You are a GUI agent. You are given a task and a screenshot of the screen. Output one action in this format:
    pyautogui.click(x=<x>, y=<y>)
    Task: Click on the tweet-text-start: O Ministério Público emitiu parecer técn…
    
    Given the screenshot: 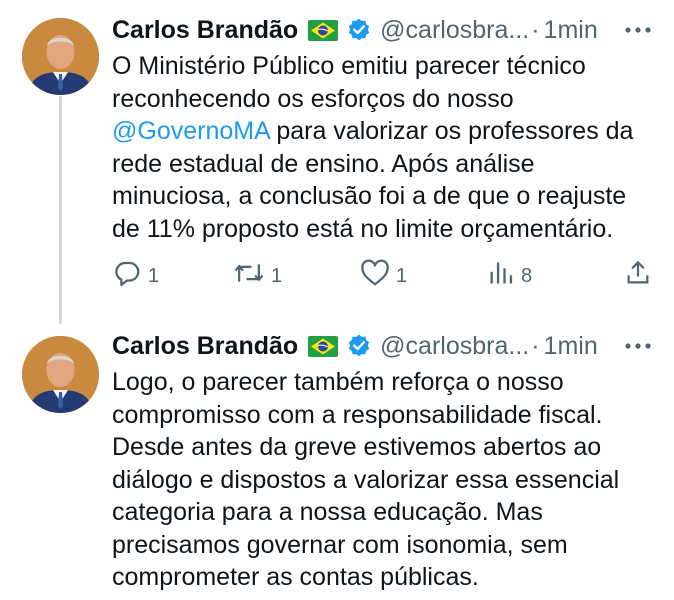 What is the action you would take?
    pyautogui.click(x=349, y=82)
    